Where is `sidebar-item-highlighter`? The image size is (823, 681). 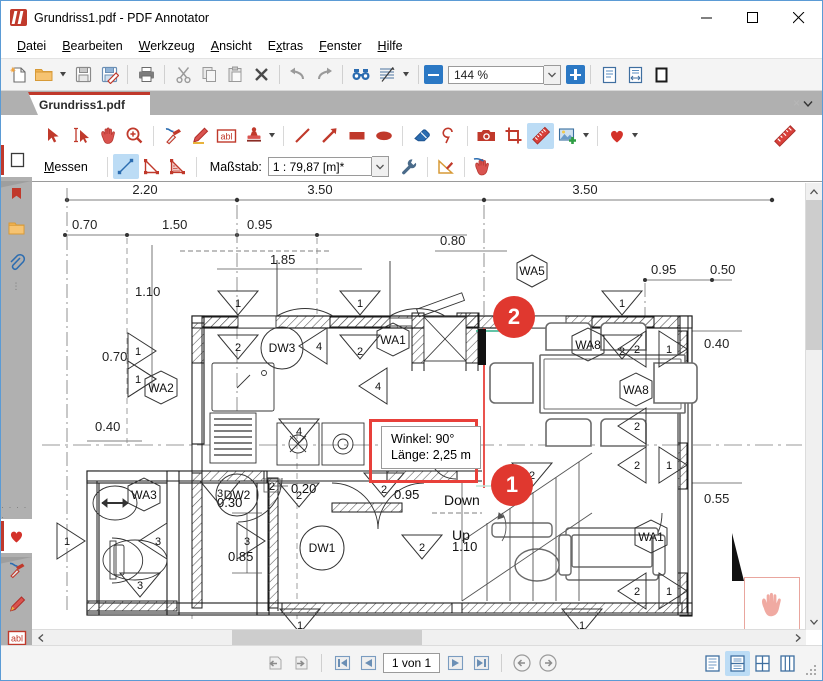
sidebar-item-highlighter is located at coordinates (16, 604).